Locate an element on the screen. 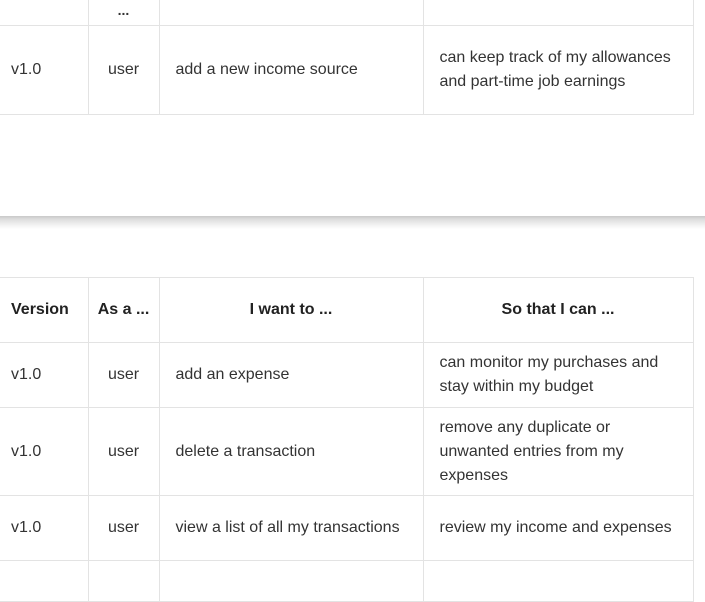 Image resolution: width=705 pixels, height=602 pixels. header-cell-version-fragment is located at coordinates (44, 13).